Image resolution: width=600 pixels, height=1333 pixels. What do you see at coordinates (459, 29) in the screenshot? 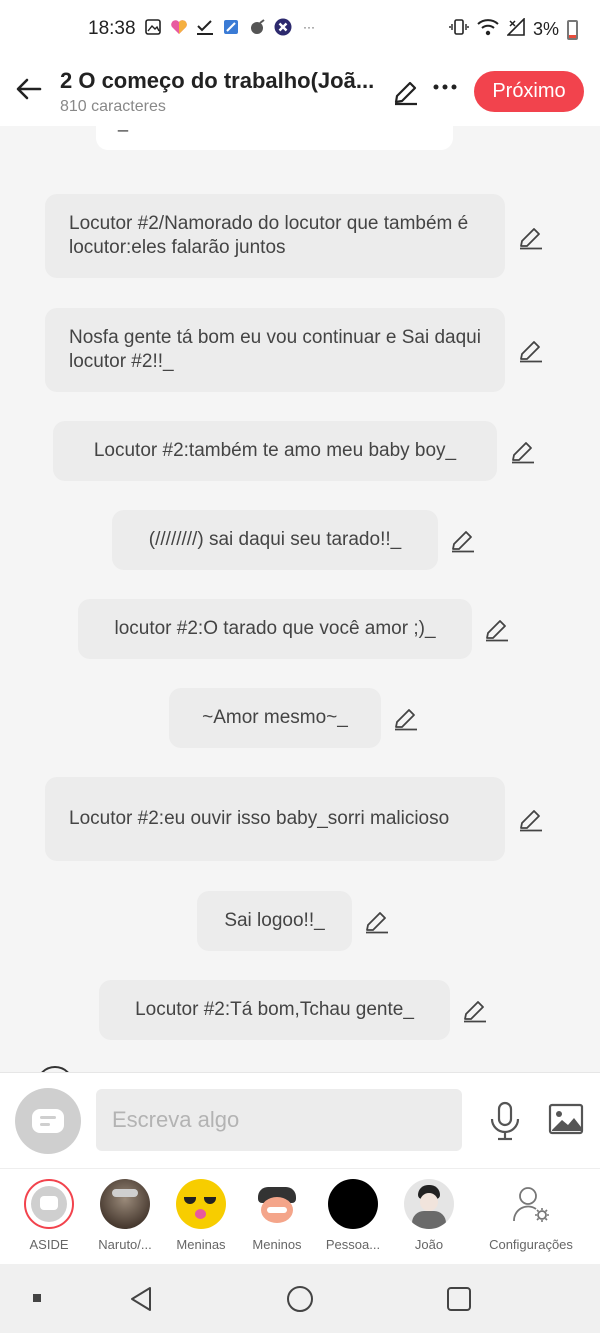
I see `vibrate-icon` at bounding box center [459, 29].